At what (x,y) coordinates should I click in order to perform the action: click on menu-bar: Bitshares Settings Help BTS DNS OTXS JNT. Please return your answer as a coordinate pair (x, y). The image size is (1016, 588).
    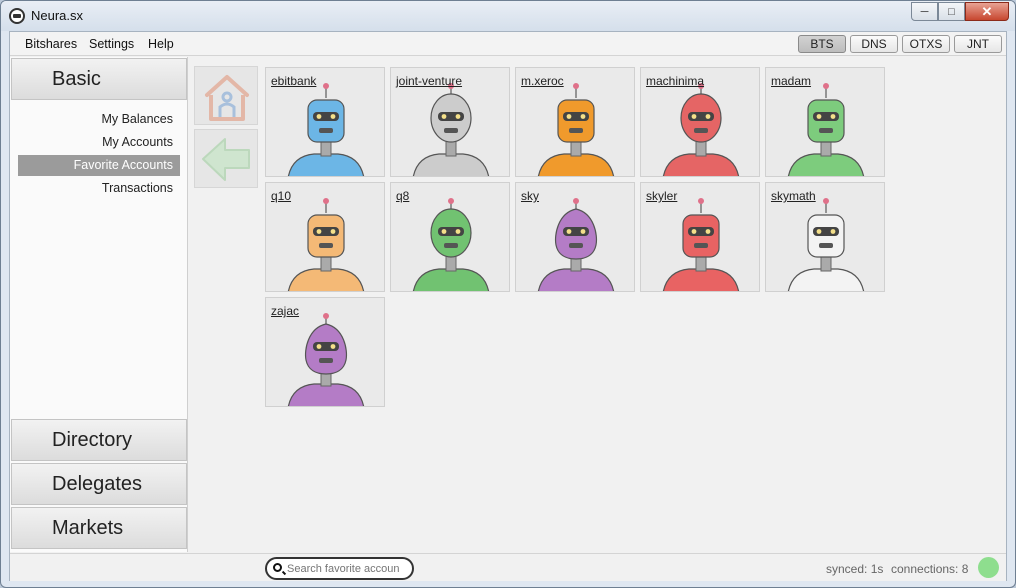
    Looking at the image, I should click on (508, 44).